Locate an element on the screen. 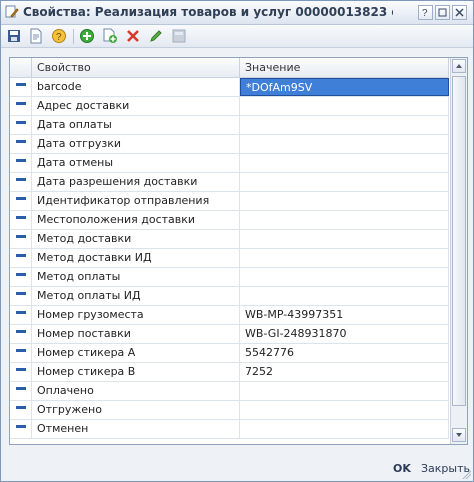 Image resolution: width=474 pixels, height=482 pixels. table-row: Номер грузоместа WB-MP-43997351 is located at coordinates (229, 315).